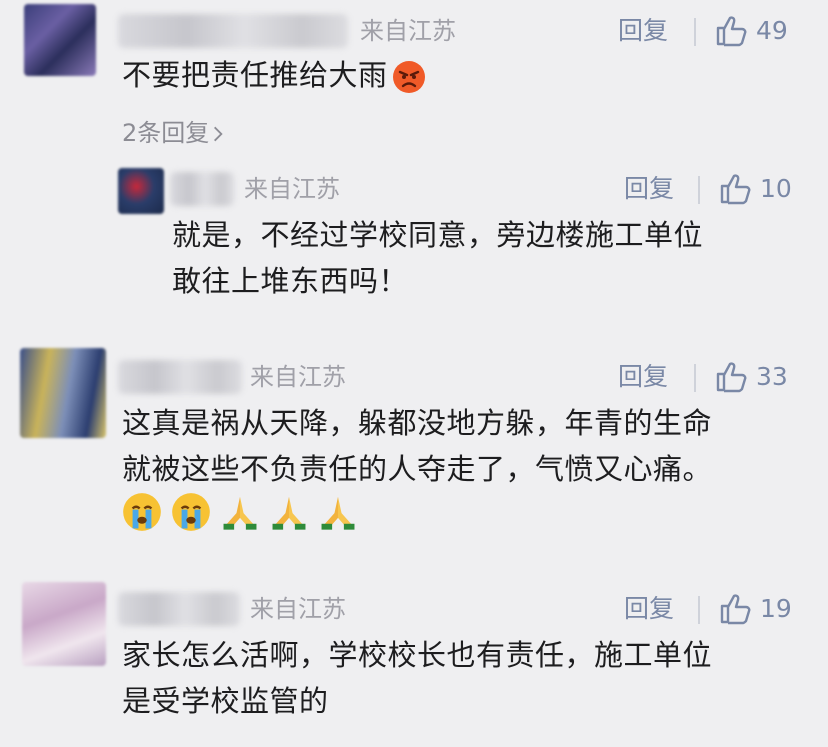 This screenshot has width=828, height=747. I want to click on like-count: 49, so click(772, 30).